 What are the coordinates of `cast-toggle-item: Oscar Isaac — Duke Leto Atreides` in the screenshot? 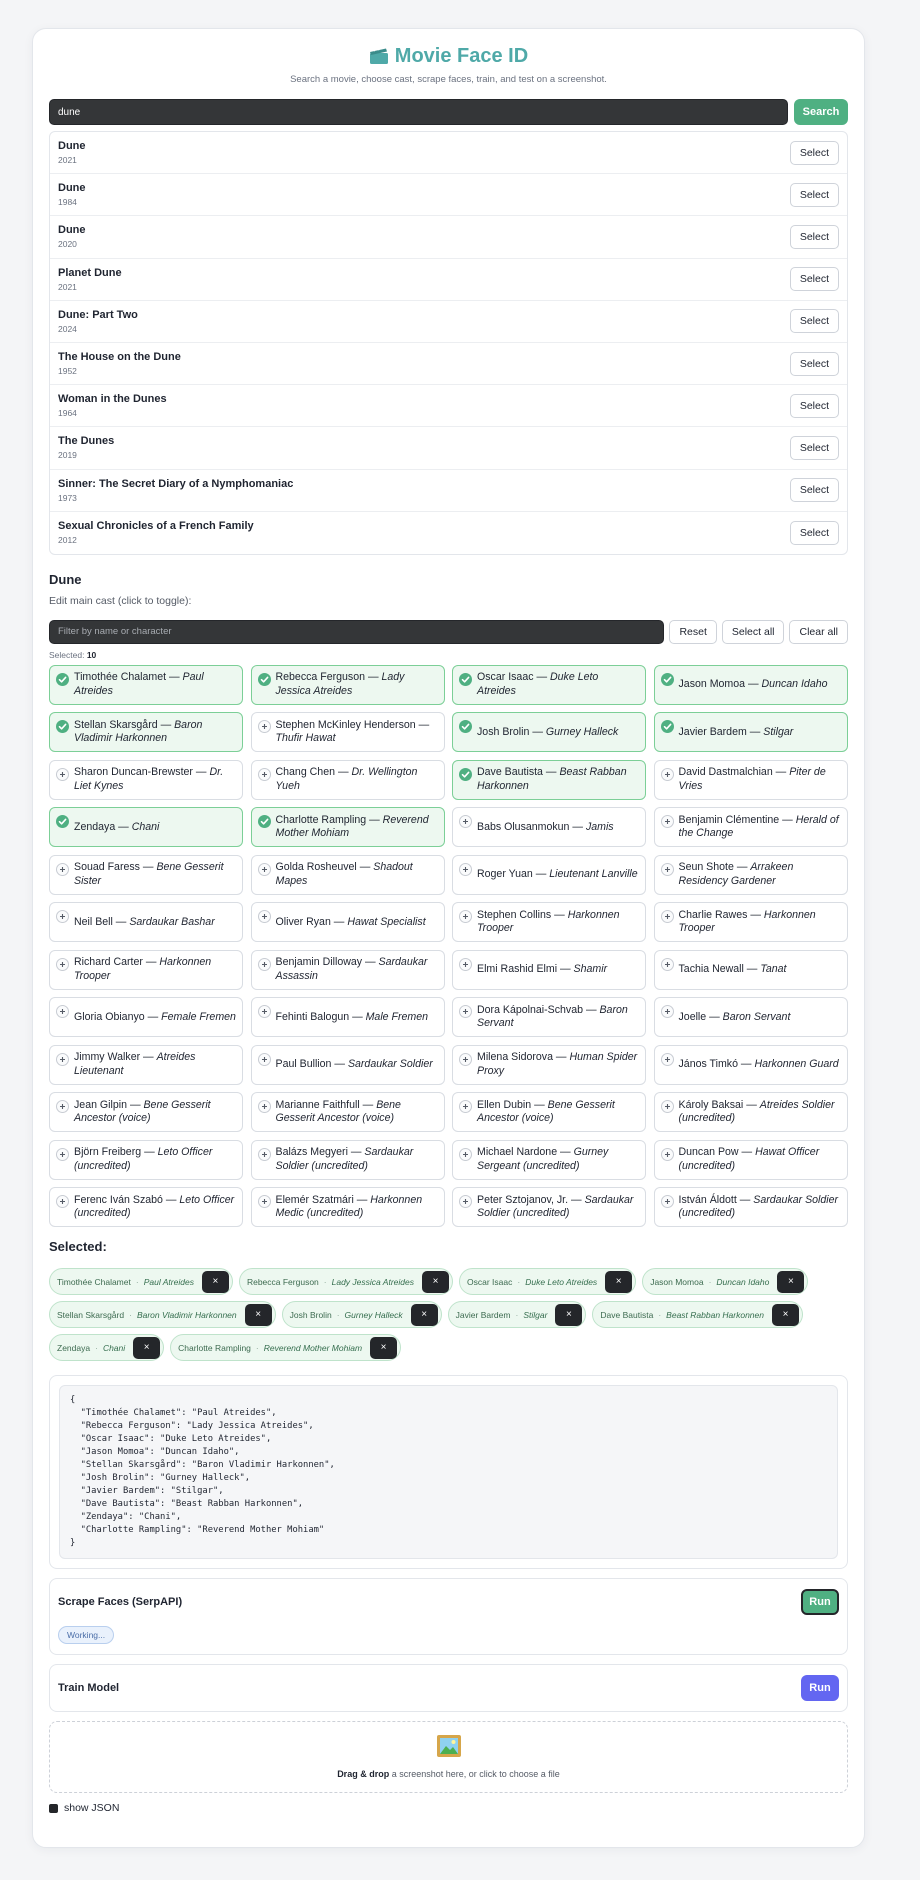 It's located at (549, 684).